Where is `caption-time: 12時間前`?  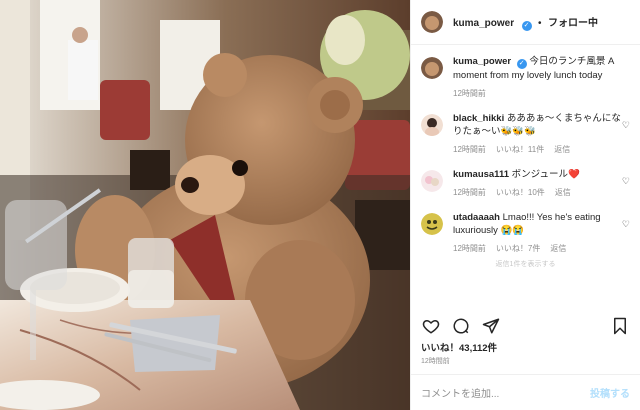 caption-time: 12時間前 is located at coordinates (469, 93).